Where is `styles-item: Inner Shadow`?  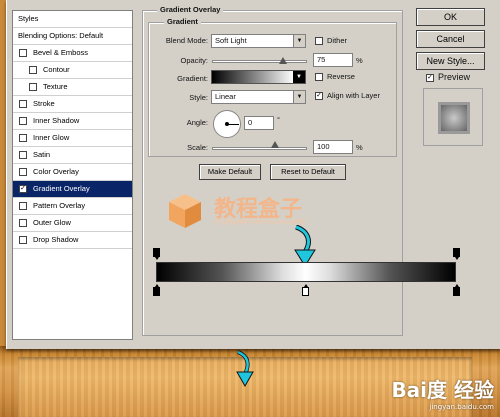
styles-item: Inner Shadow is located at coordinates (72, 121).